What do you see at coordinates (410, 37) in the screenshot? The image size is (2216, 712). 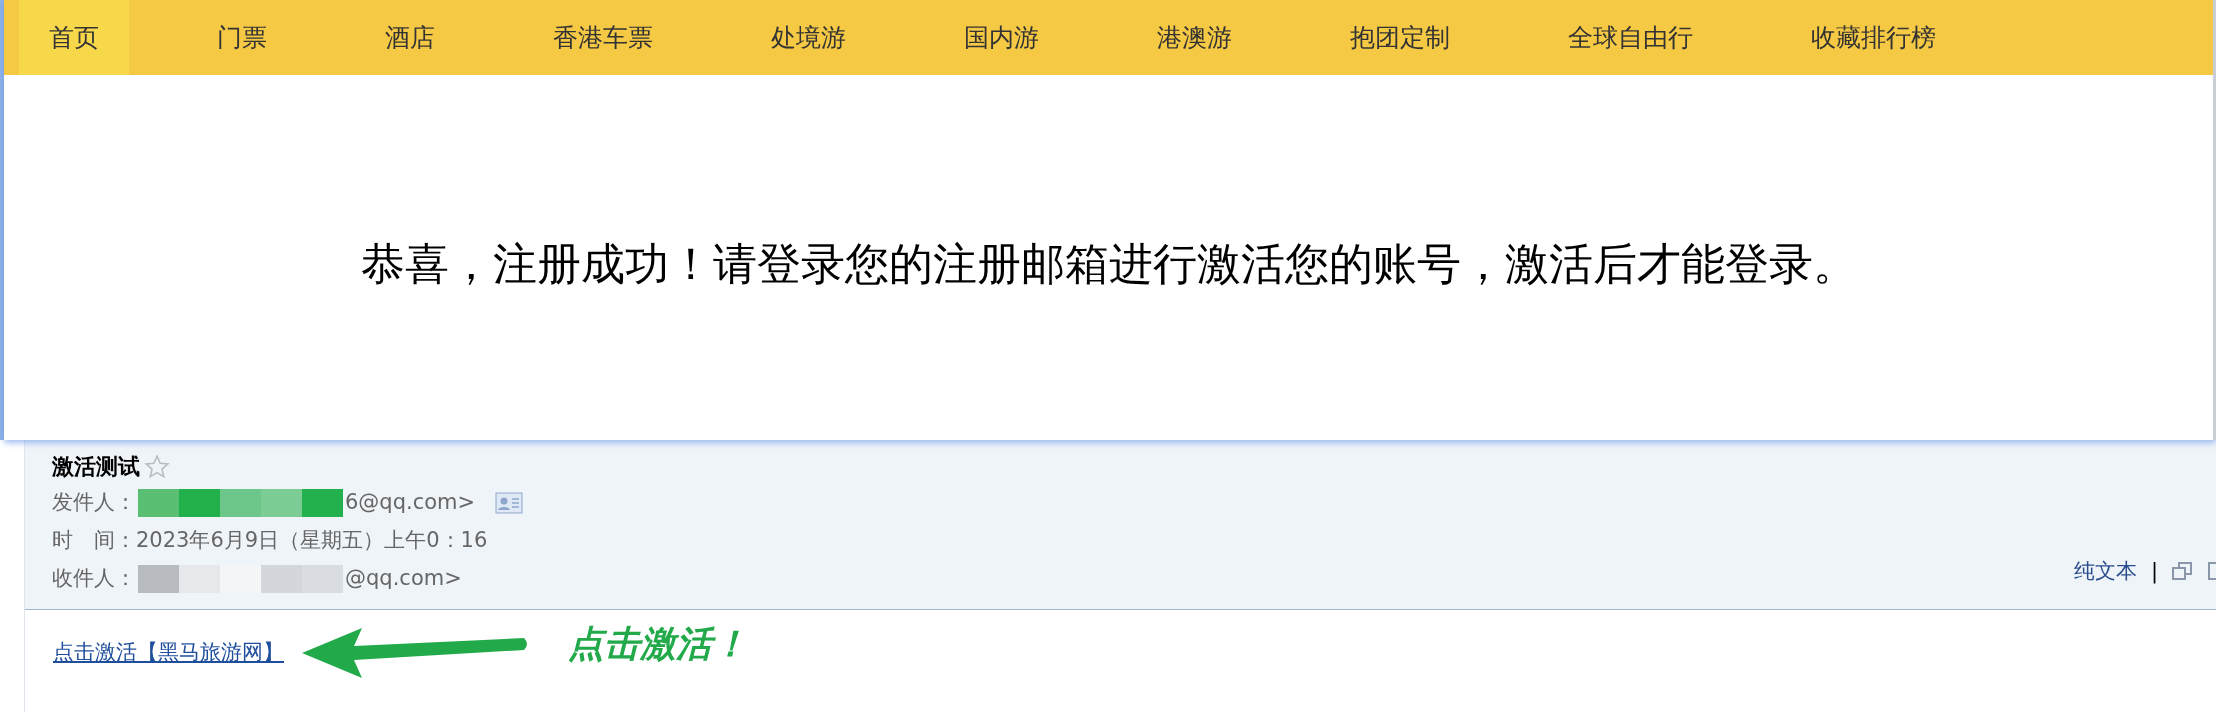 I see `nav-tab: 酒店` at bounding box center [410, 37].